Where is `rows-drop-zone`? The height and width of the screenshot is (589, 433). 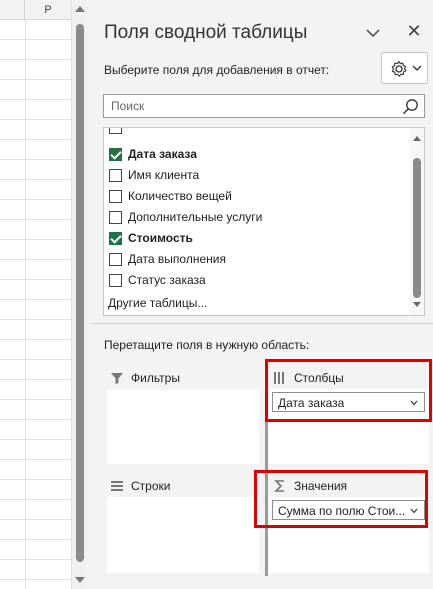 rows-drop-zone is located at coordinates (183, 535).